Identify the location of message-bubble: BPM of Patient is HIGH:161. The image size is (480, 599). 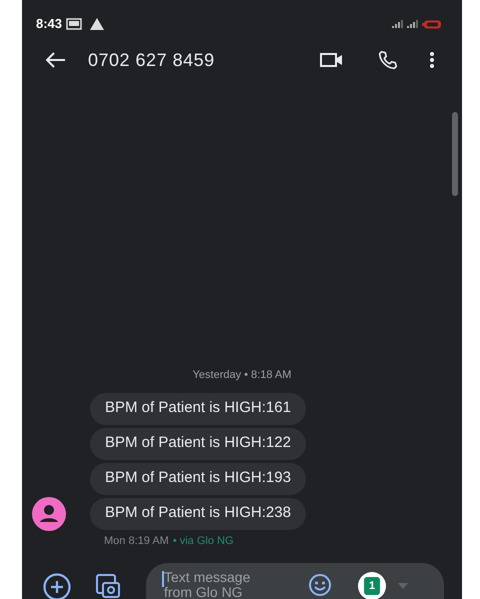
(198, 408).